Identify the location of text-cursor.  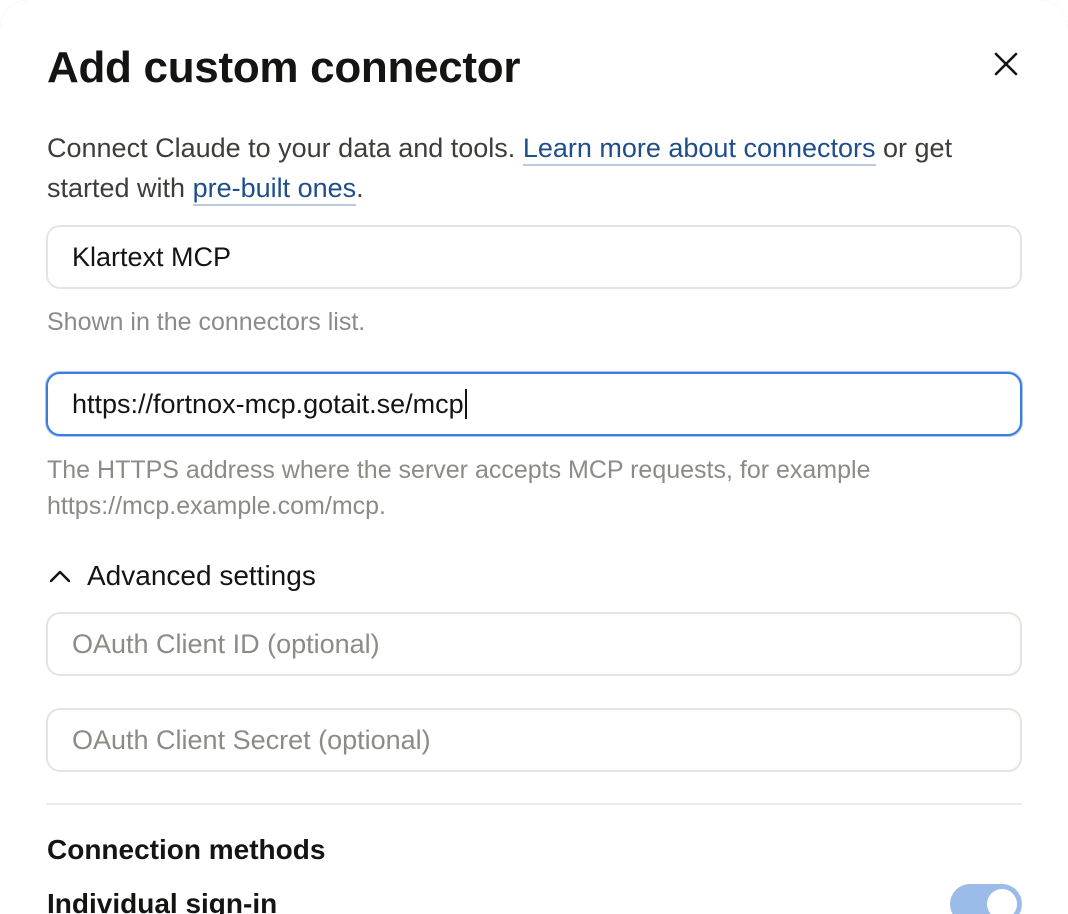
(465, 404).